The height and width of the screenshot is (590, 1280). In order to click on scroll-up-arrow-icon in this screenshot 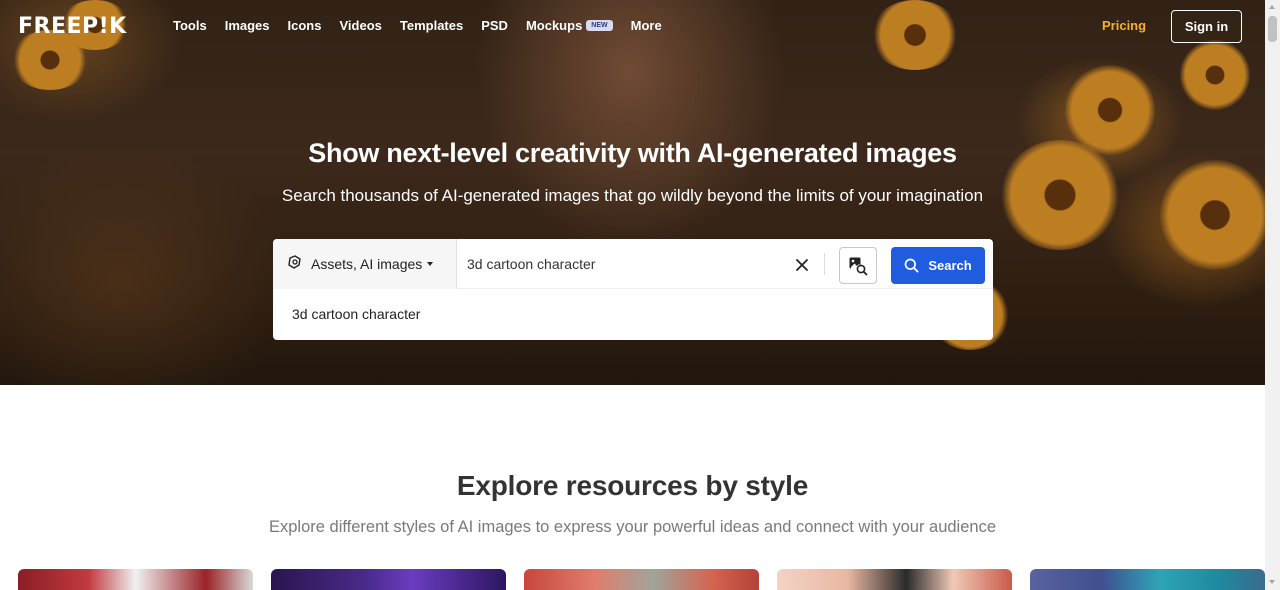, I will do `click(1272, 7)`.